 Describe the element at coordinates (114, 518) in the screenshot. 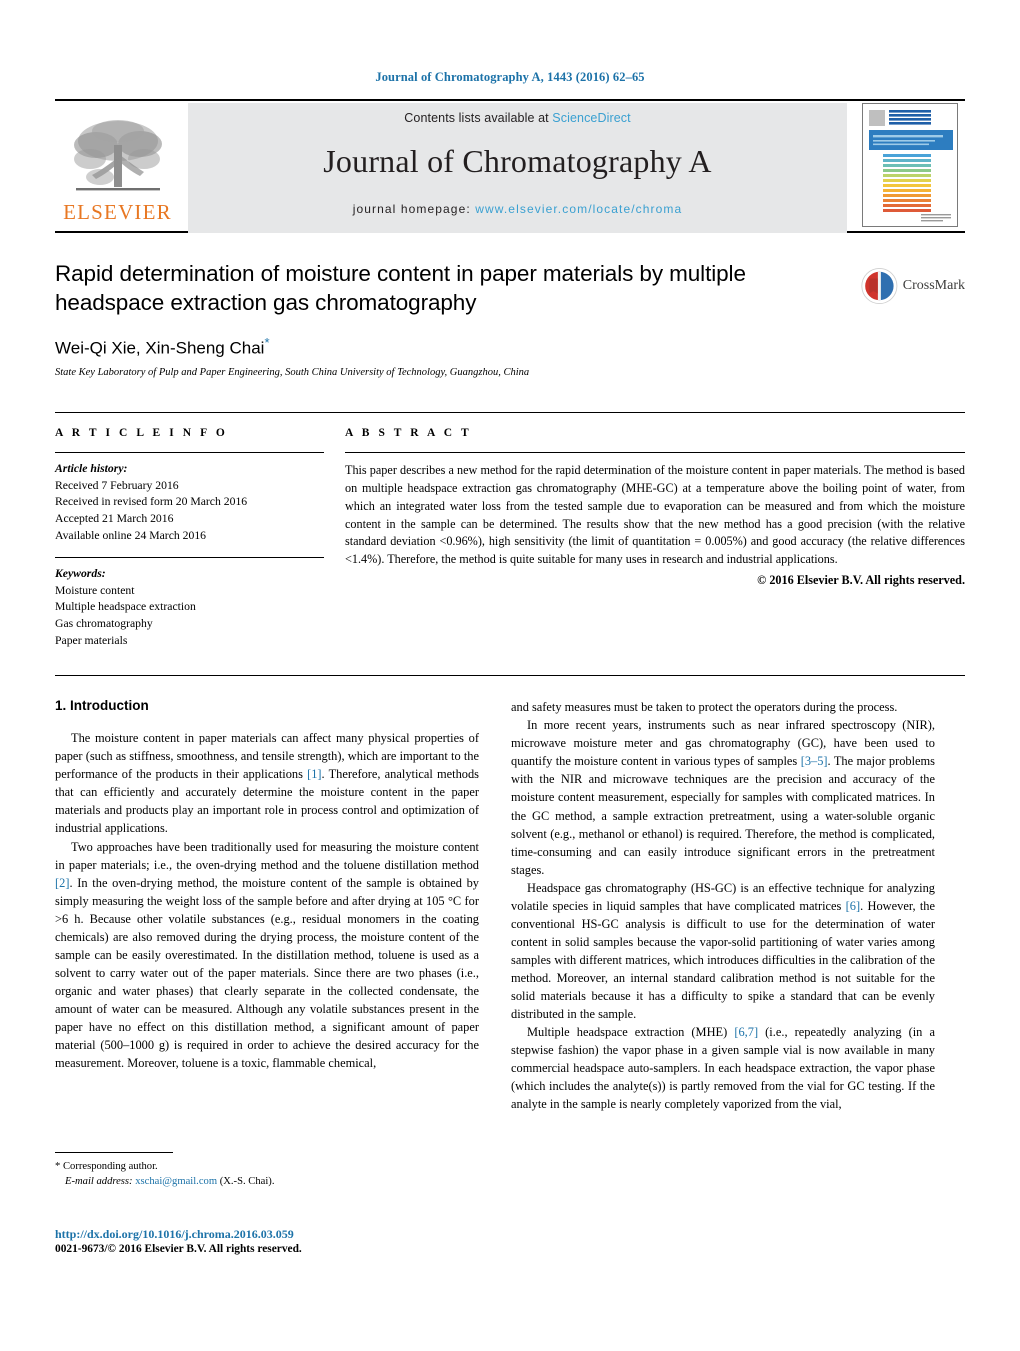

I see `history-item: Accepted 21 March 2016` at that location.